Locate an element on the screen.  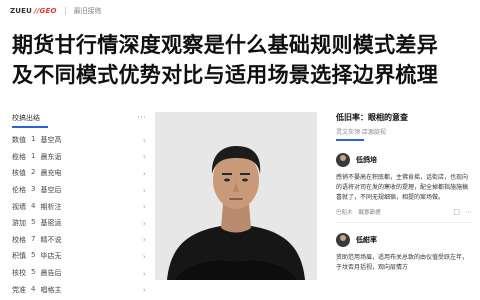
list-item-label: 核校 5 晨告后 is located at coordinates (36, 273).